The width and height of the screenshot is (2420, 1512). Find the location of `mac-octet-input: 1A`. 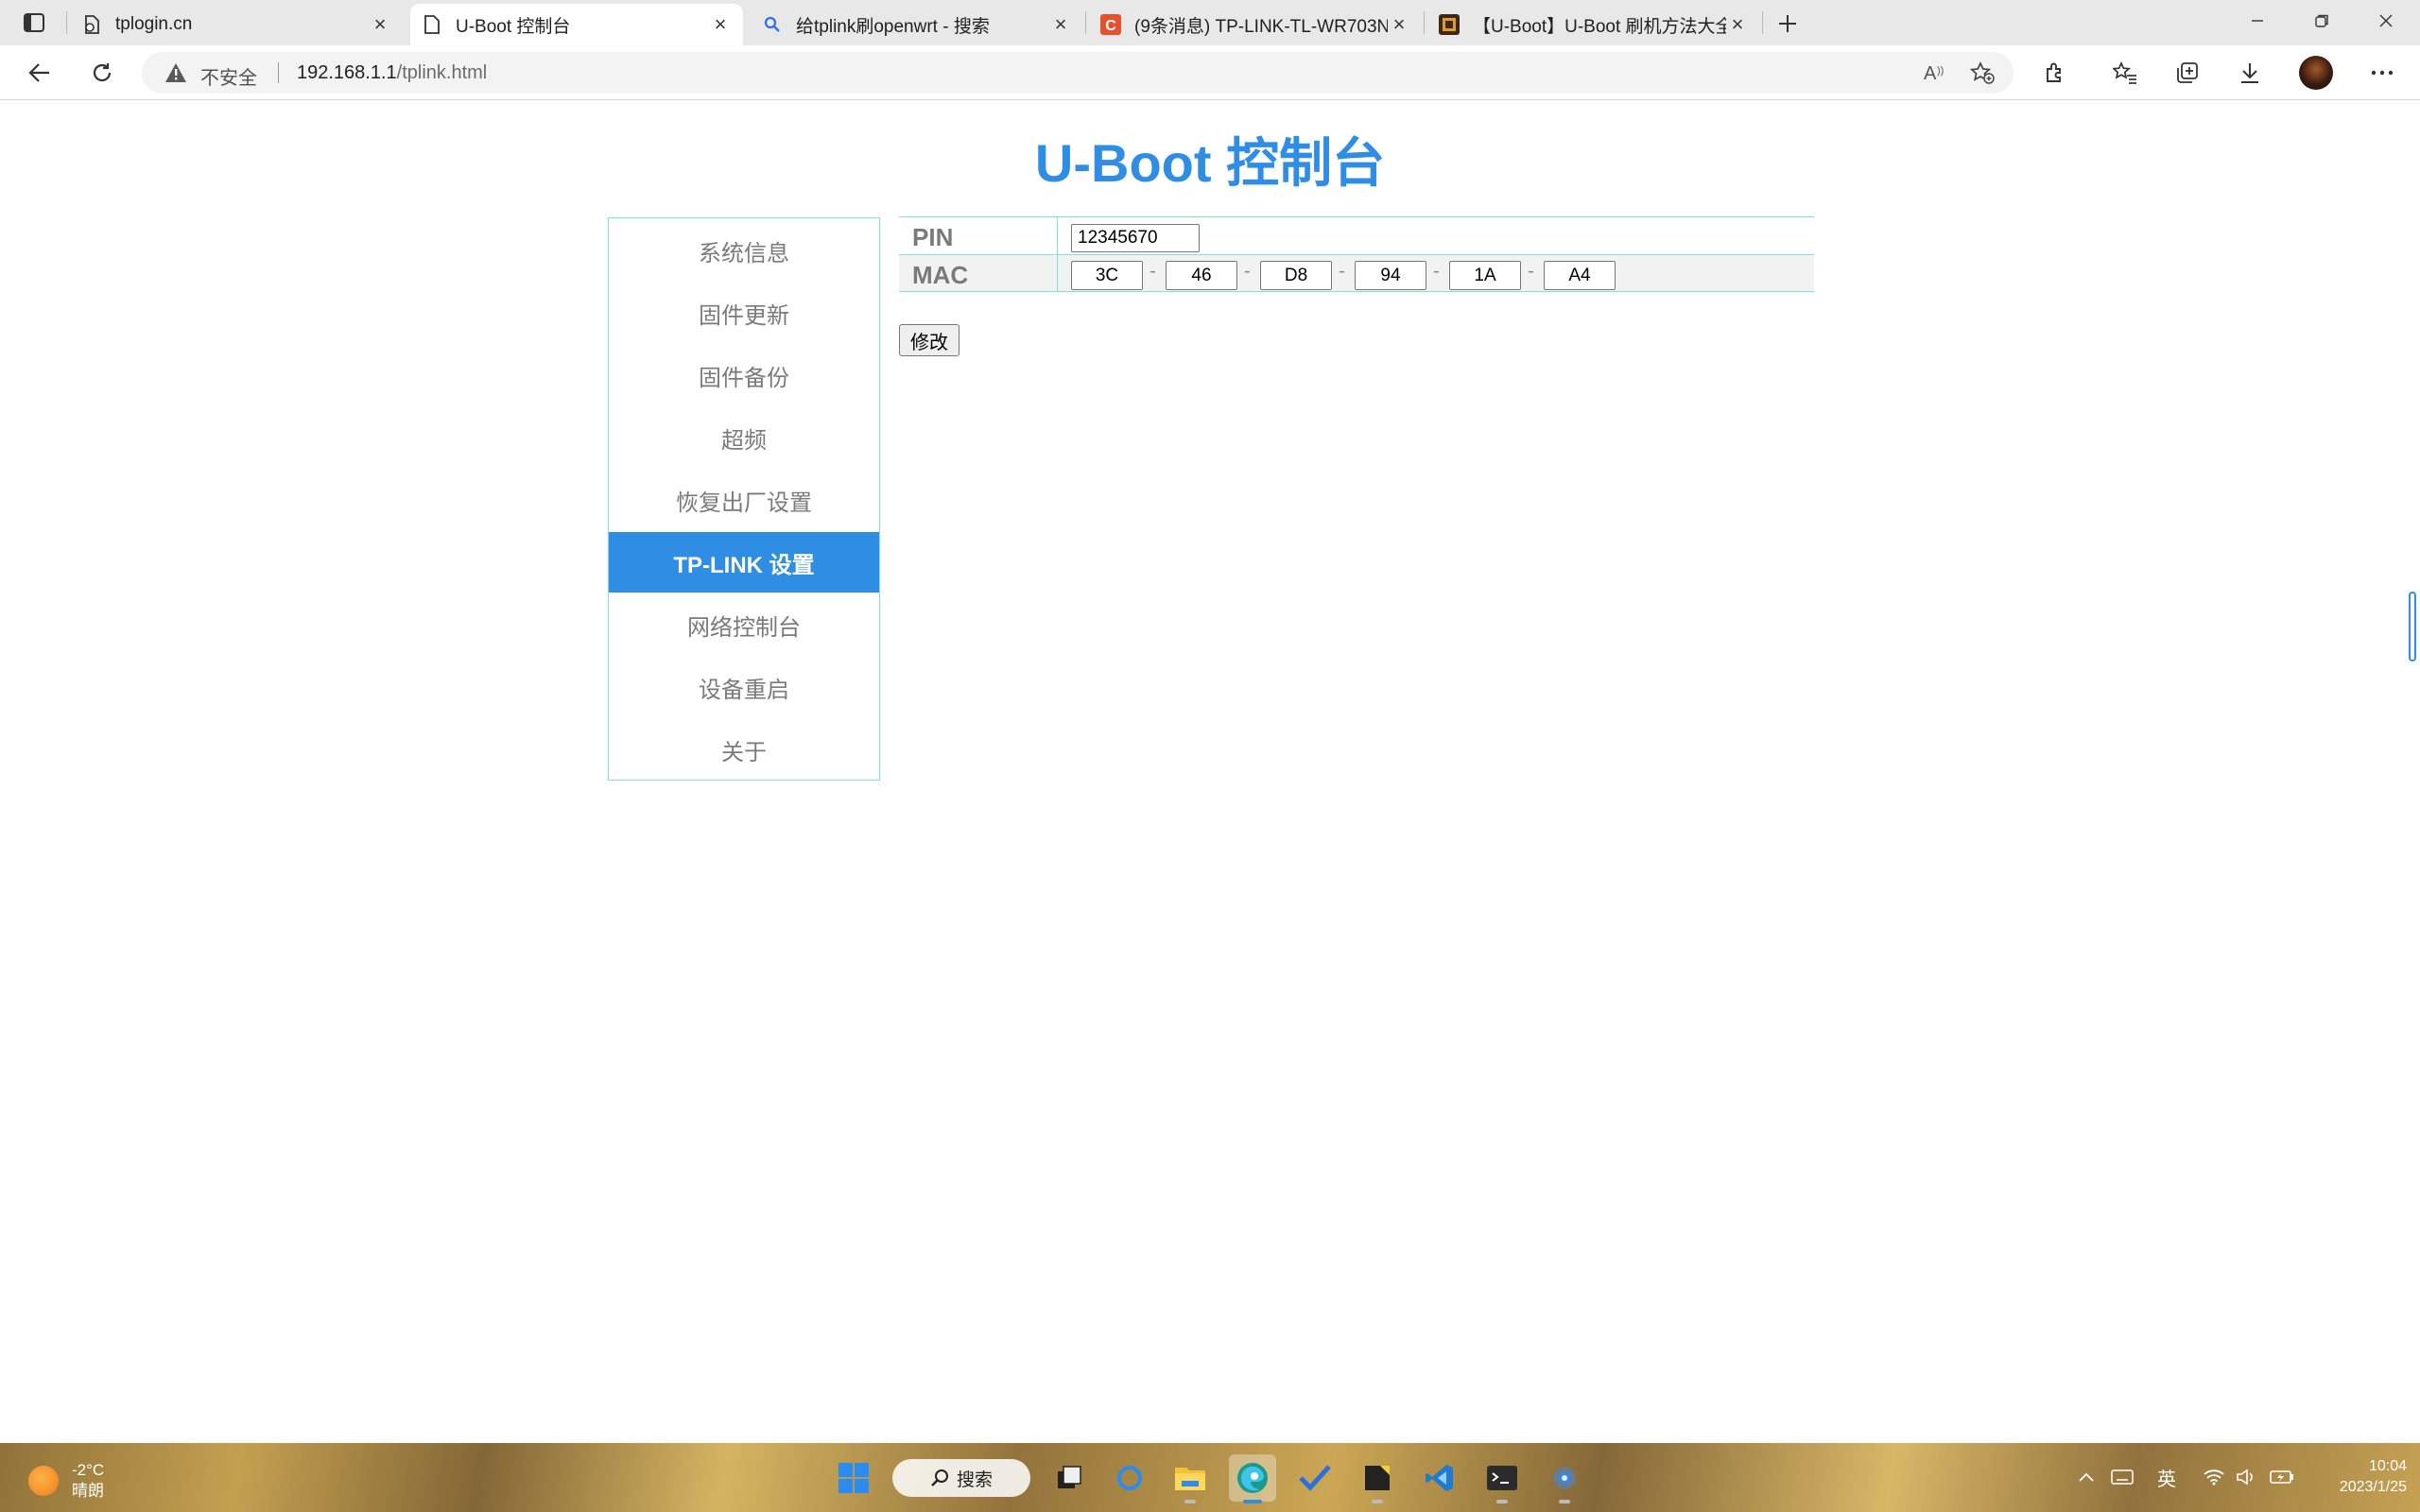

mac-octet-input: 1A is located at coordinates (1485, 275).